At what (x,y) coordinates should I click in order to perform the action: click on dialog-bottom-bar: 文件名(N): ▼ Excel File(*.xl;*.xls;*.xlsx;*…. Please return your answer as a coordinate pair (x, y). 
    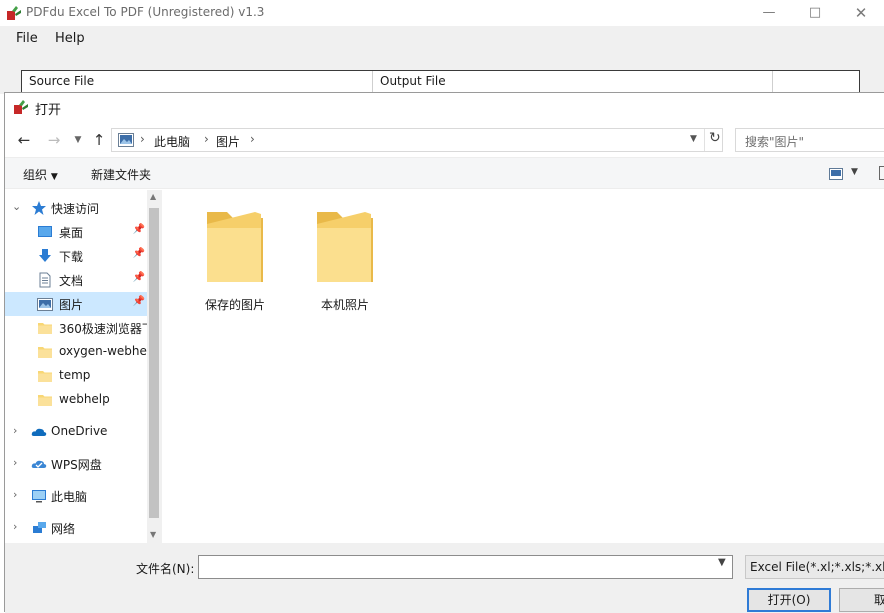
    Looking at the image, I should click on (444, 578).